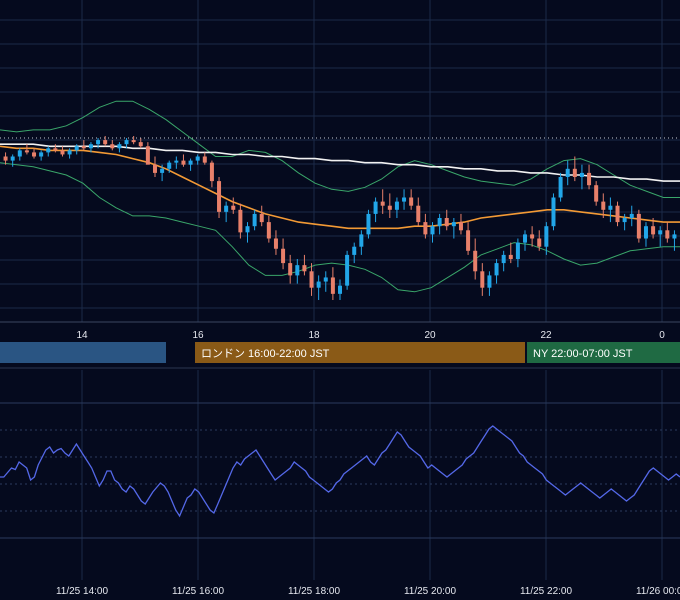 The image size is (680, 600). Describe the element at coordinates (430, 591) in the screenshot. I see `bottom-axis-tick-label: 11/25 20:00` at that location.